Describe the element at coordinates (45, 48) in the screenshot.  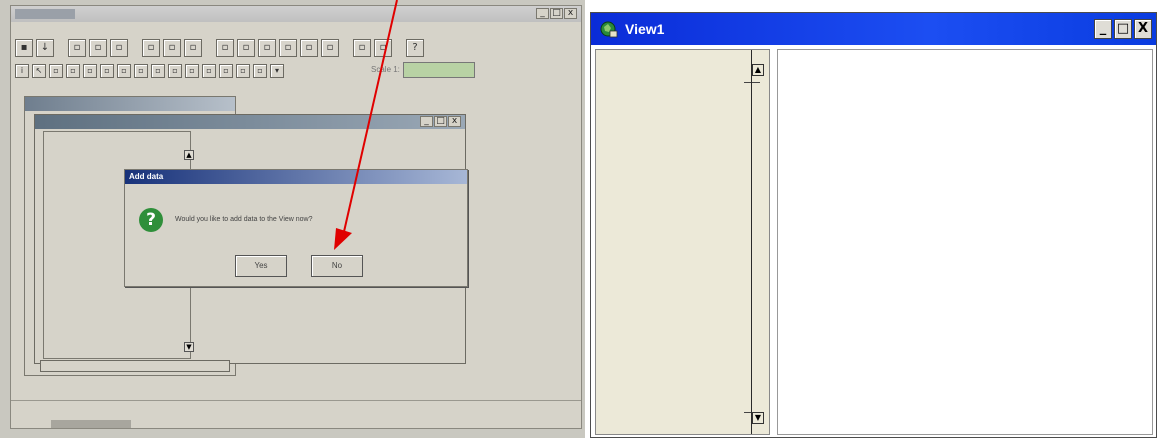
I see `add-theme-icon: ↓` at that location.